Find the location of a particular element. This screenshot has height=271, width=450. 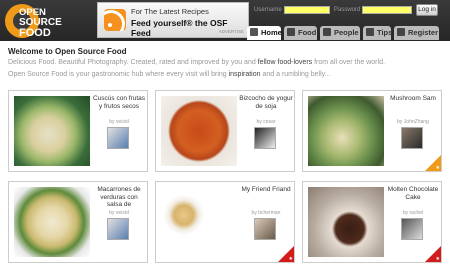

tab-home: Home is located at coordinates (264, 33).